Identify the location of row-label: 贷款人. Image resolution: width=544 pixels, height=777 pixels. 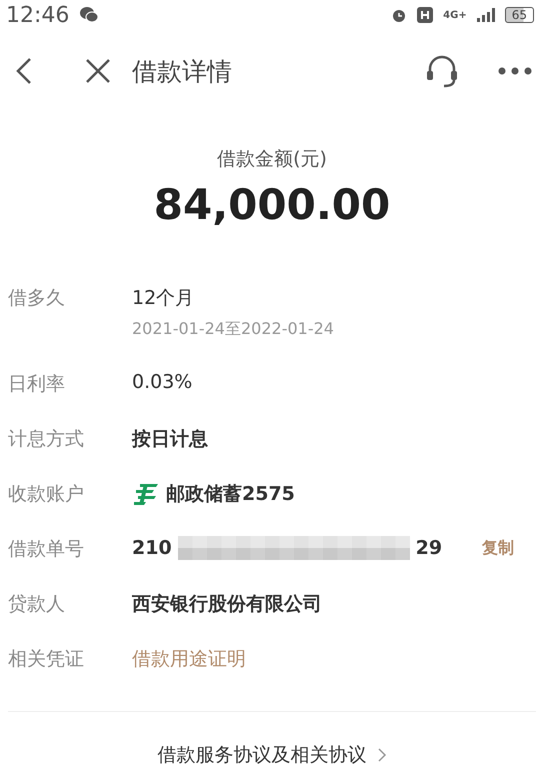
(37, 604).